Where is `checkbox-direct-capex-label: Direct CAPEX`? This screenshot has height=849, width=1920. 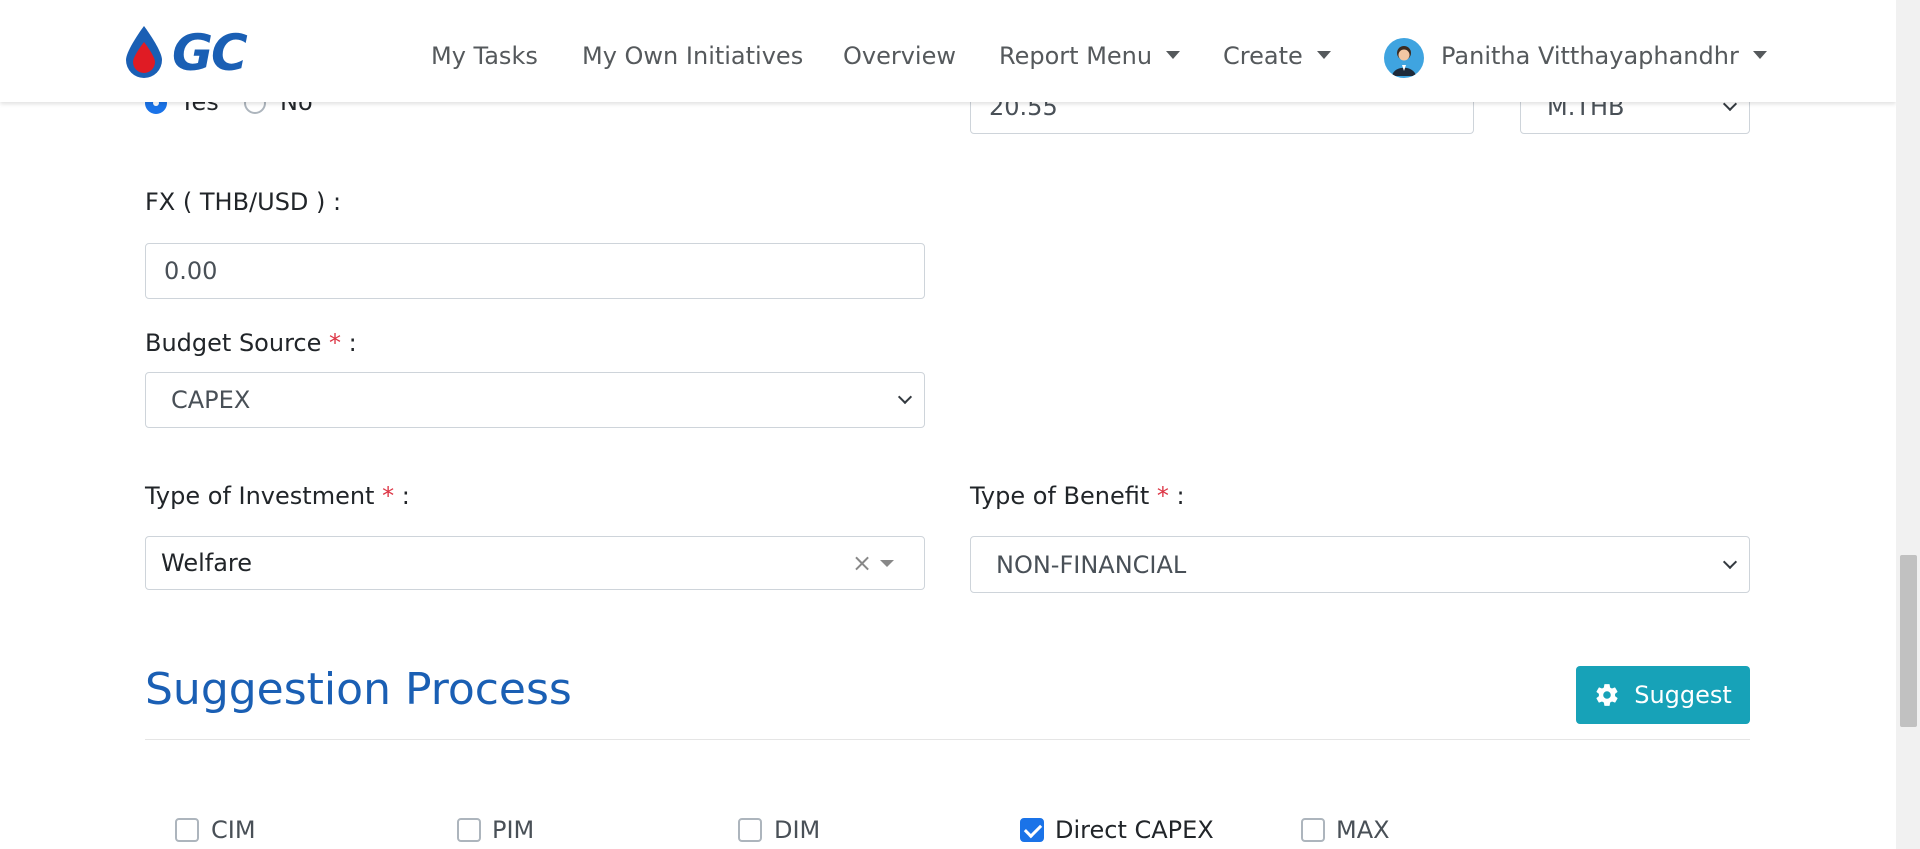 checkbox-direct-capex-label: Direct CAPEX is located at coordinates (1134, 830).